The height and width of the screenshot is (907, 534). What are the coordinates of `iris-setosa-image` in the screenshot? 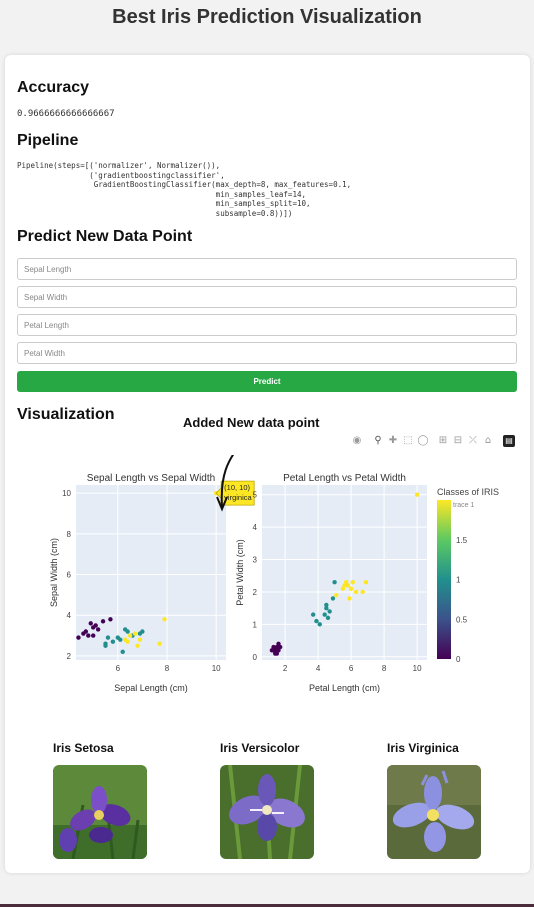 It's located at (100, 812).